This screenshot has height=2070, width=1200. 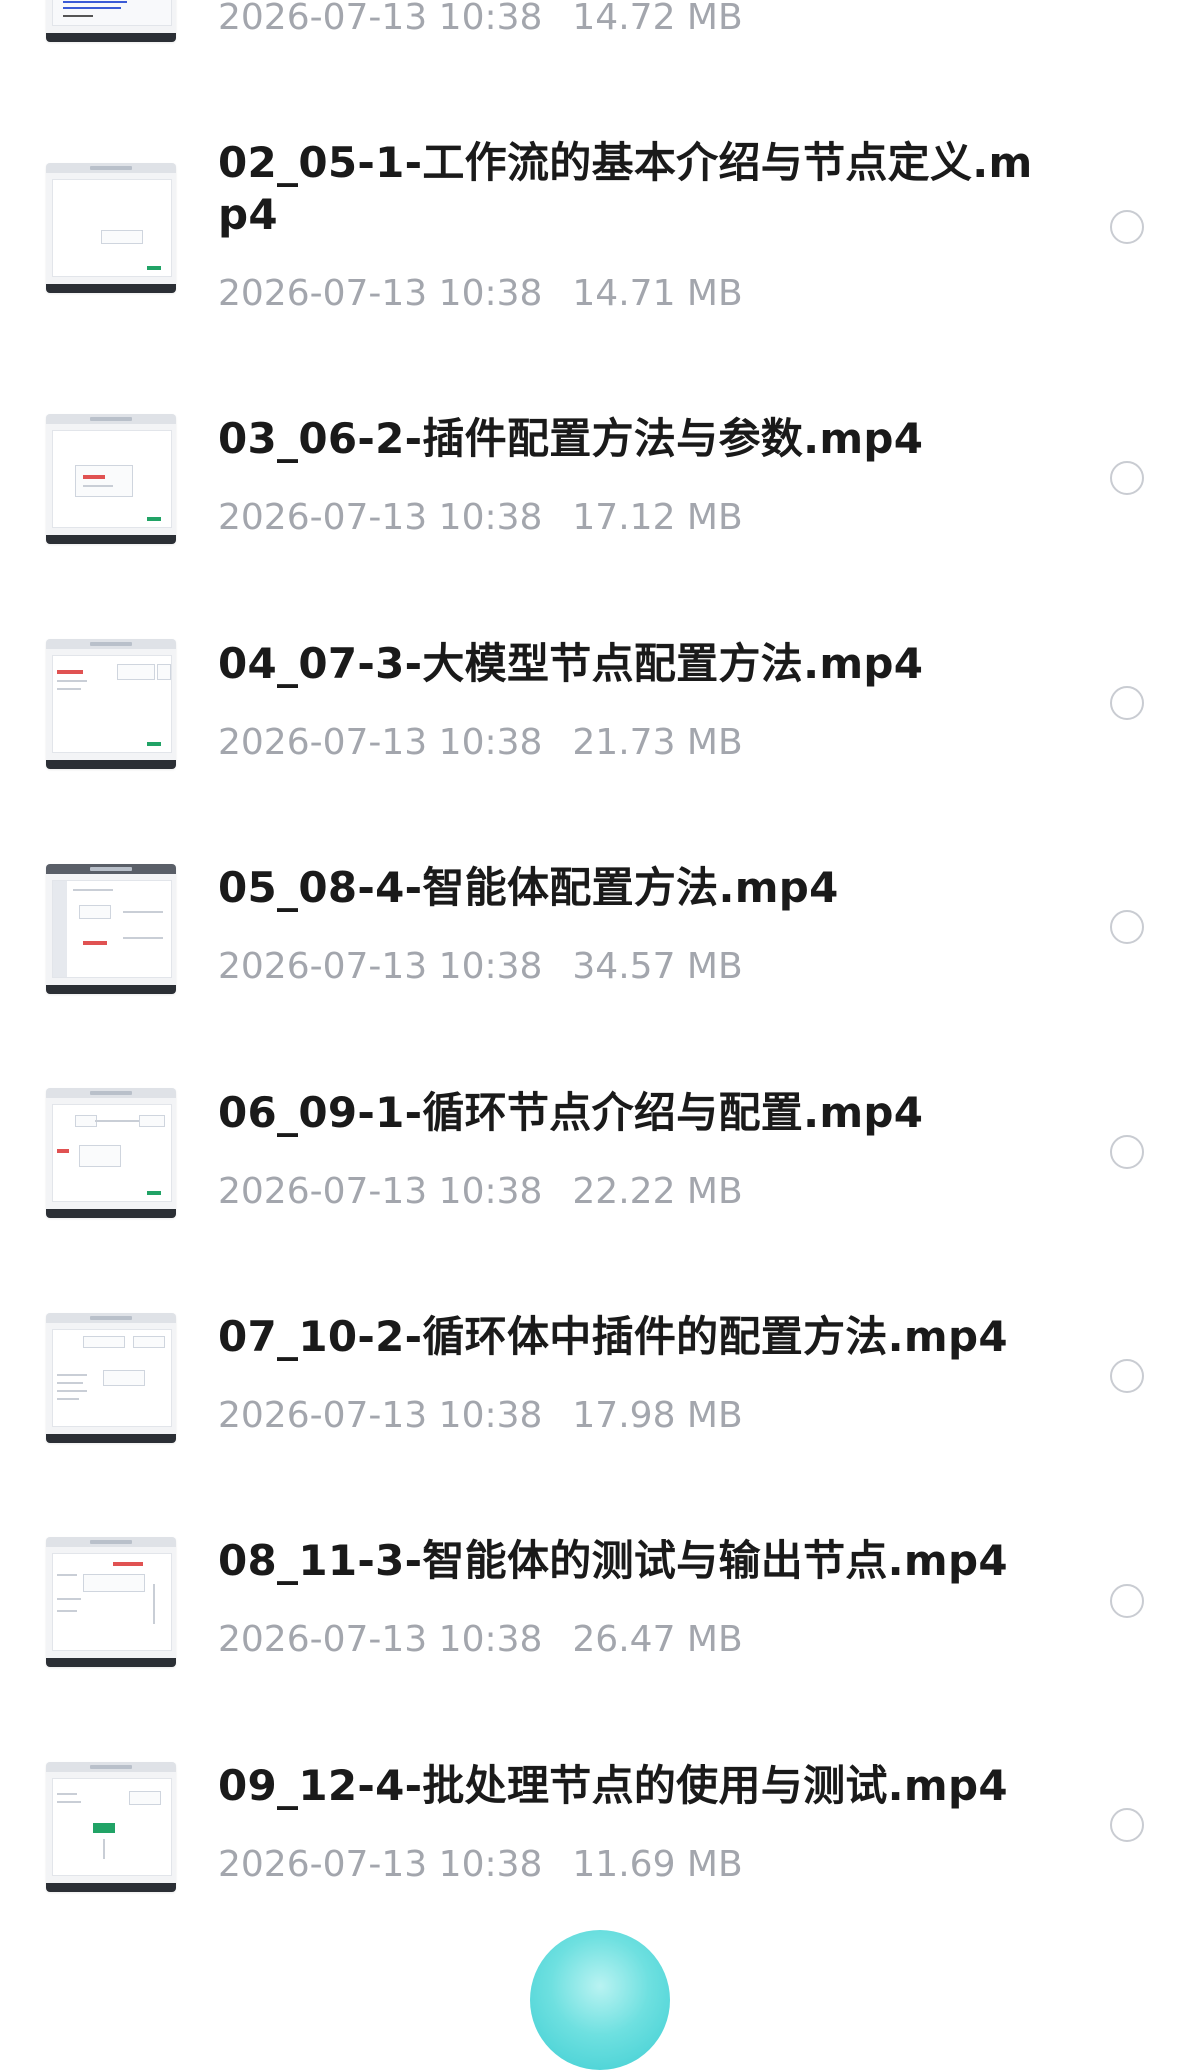 I want to click on file-name: 02_05-1-工作流的基本介绍与节点定义.mp4, so click(x=628, y=189).